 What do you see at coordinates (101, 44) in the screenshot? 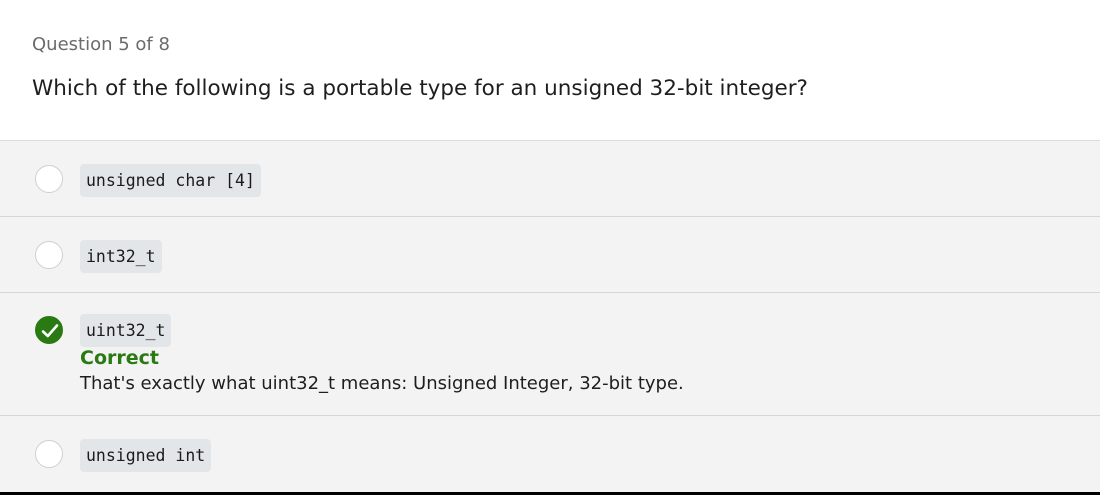
I see `question-counter: Question 5 of 8` at bounding box center [101, 44].